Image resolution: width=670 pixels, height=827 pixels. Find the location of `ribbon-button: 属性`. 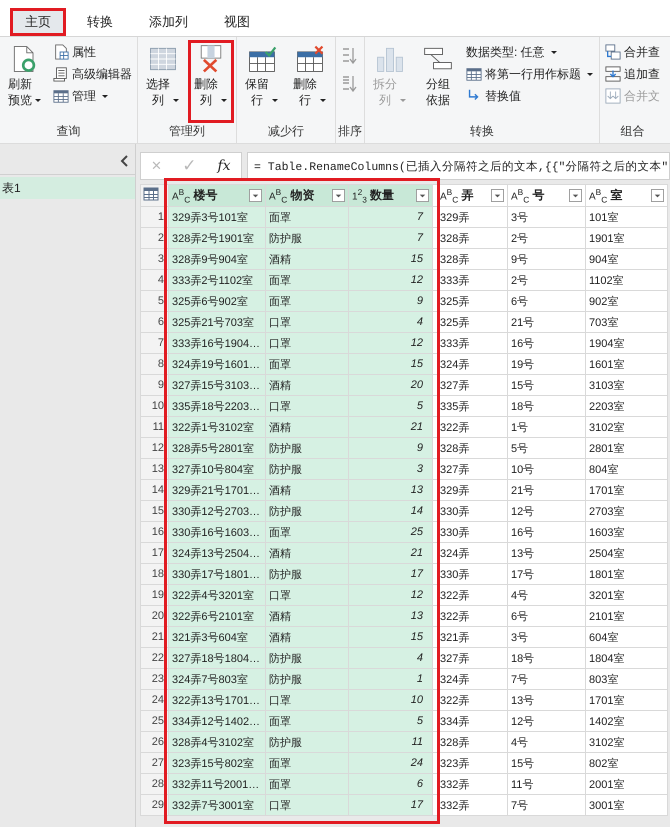

ribbon-button: 属性 is located at coordinates (92, 52).